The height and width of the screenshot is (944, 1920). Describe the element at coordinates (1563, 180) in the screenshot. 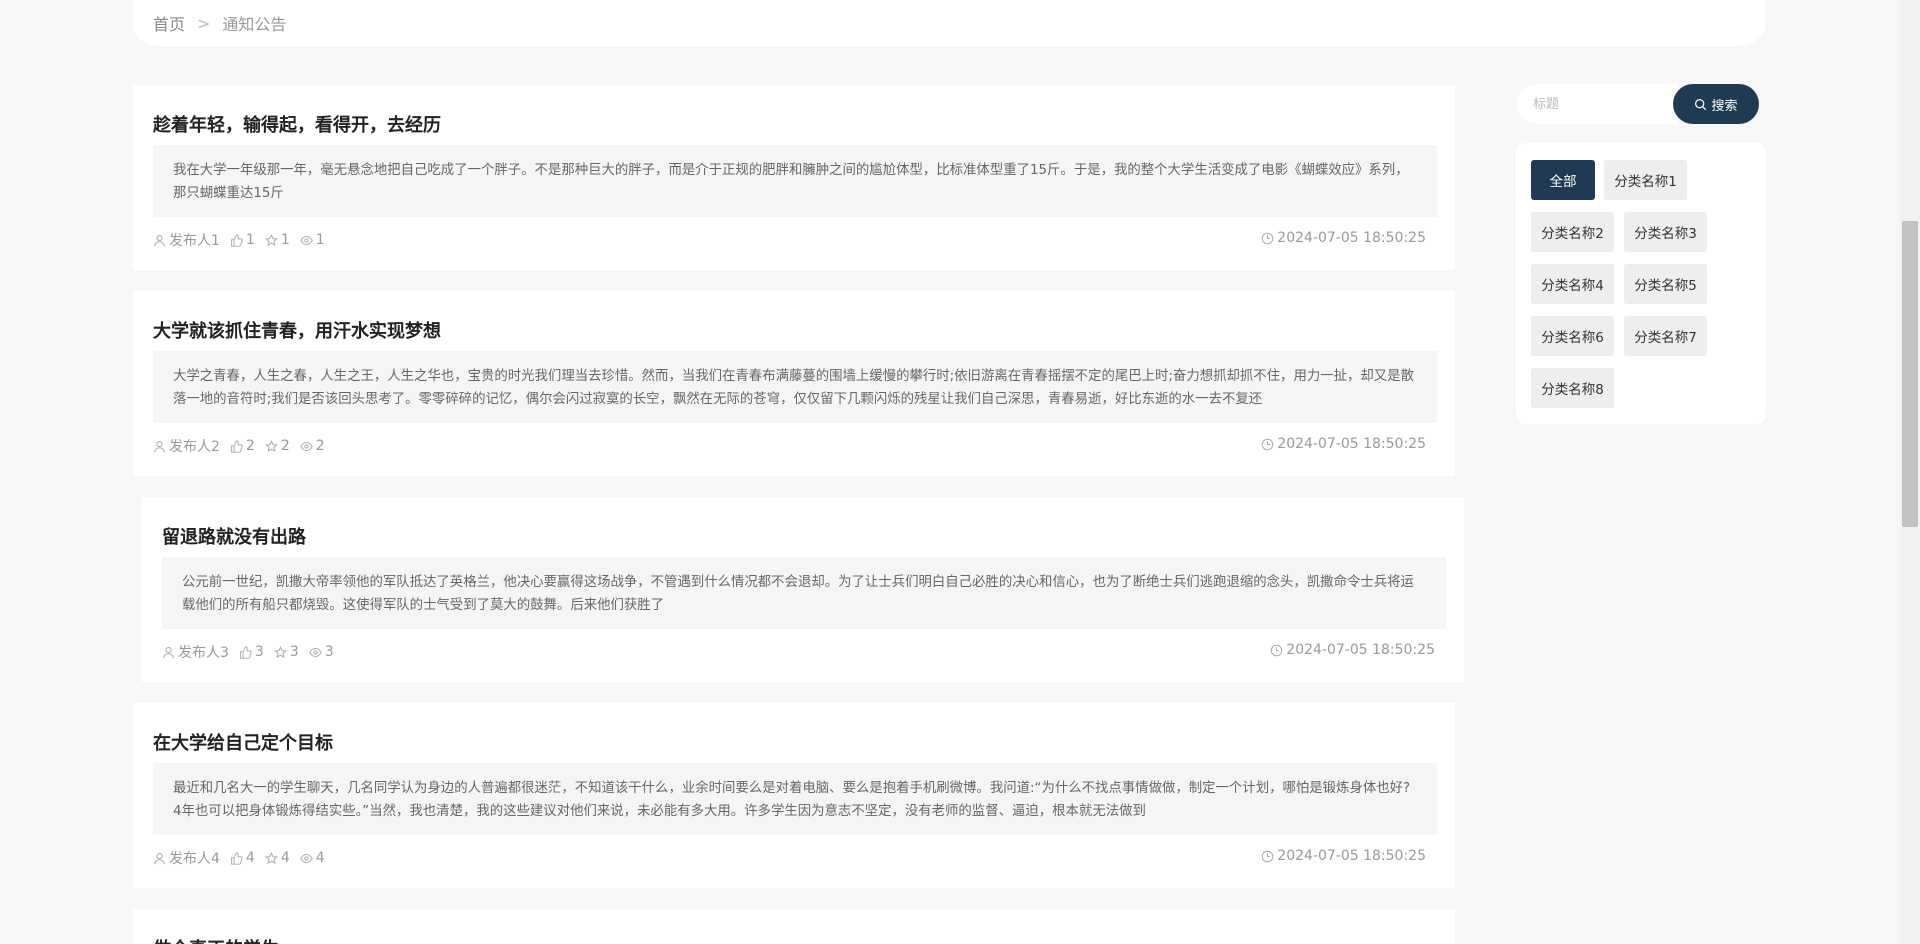

I see `category-all: 全部` at that location.